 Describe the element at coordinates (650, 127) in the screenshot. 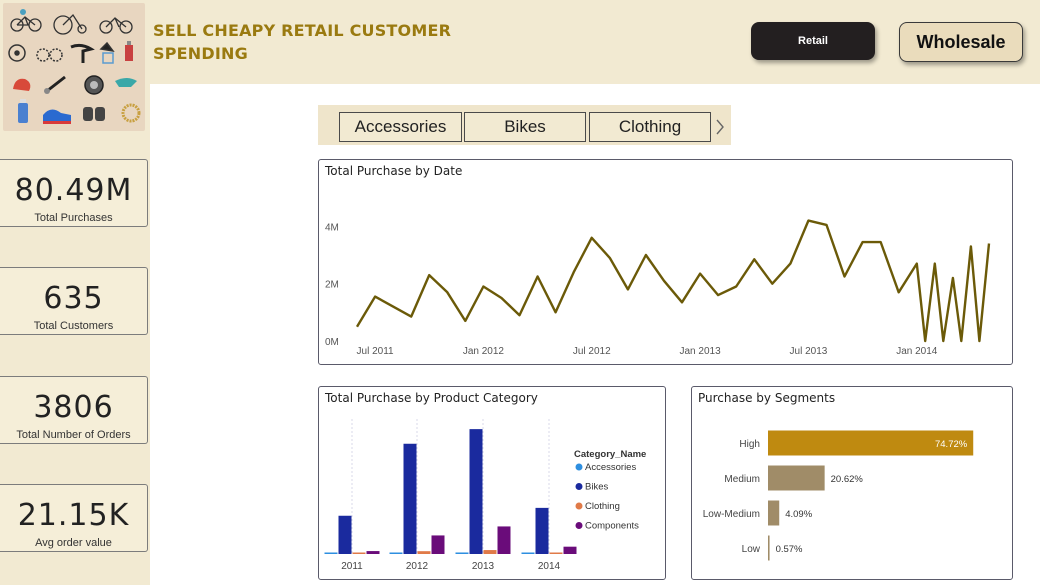

I see `slicer-item-clothing: Clothing` at that location.